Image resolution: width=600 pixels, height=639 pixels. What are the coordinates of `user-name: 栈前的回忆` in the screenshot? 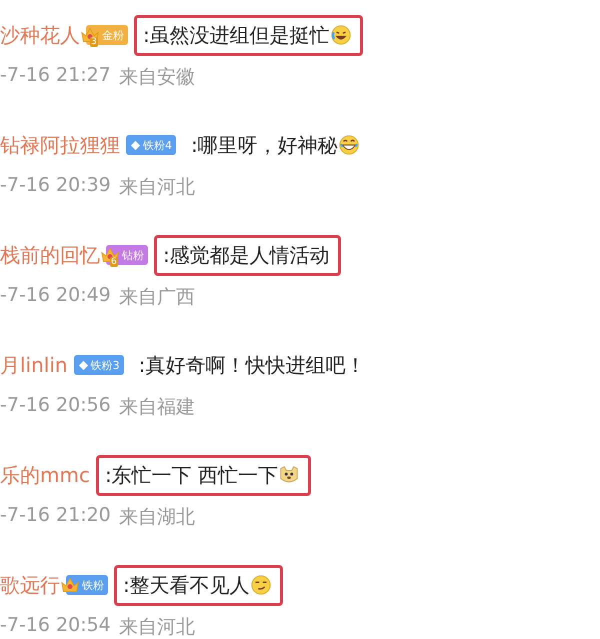 It's located at (50, 255).